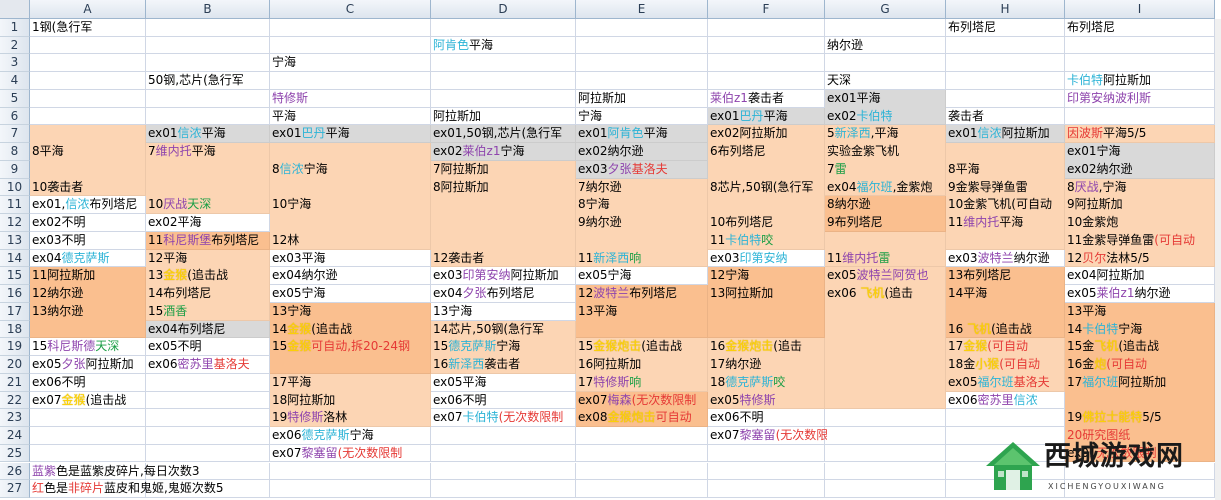 This screenshot has height=500, width=1221. I want to click on row-header-19: 19, so click(15, 347).